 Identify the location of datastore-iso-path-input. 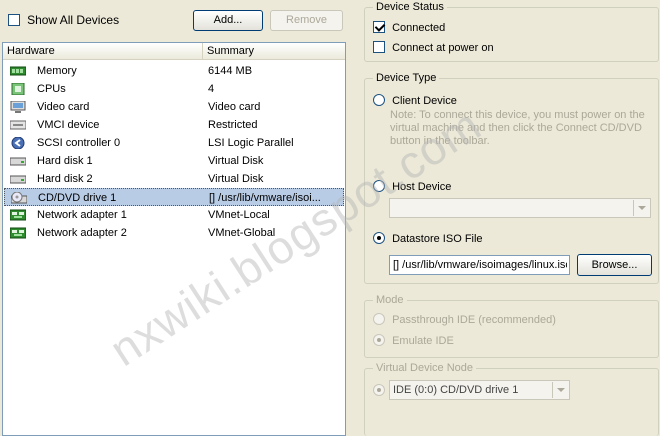
(479, 265).